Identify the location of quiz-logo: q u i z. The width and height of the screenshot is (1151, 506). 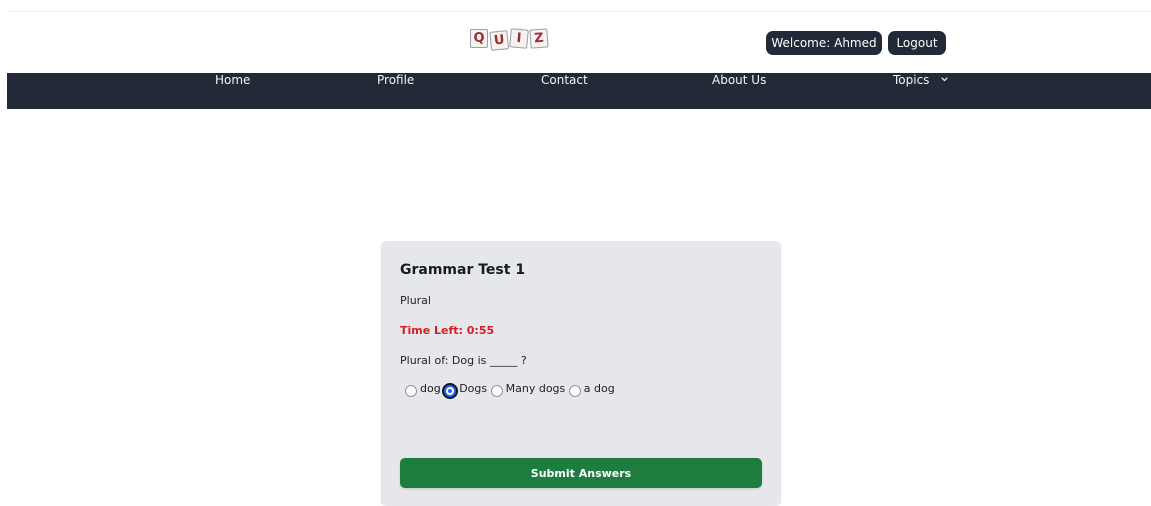
(509, 39).